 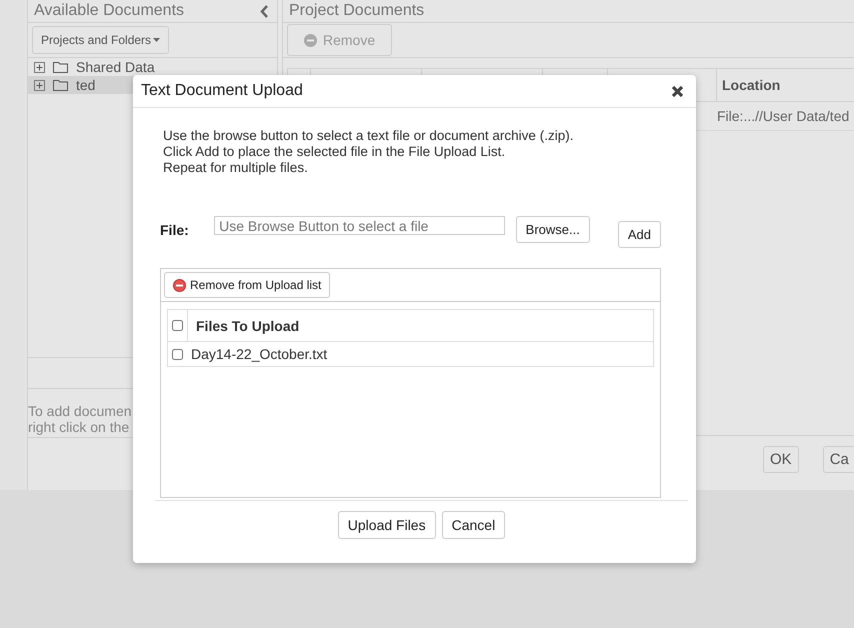 I want to click on remove-from-list-button: Remove from Upload list, so click(x=247, y=285).